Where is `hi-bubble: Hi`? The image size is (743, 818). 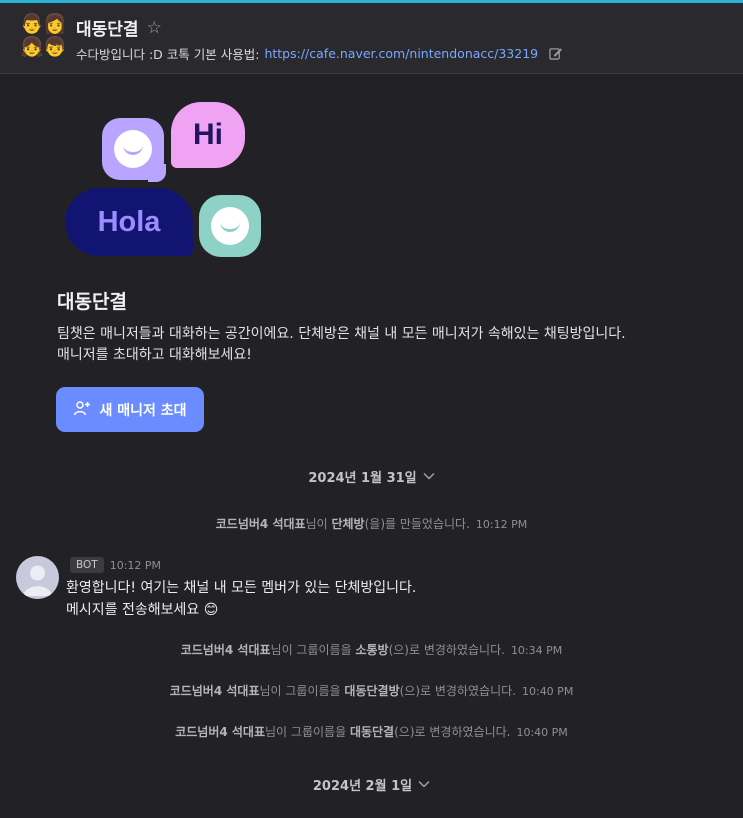
hi-bubble: Hi is located at coordinates (208, 135).